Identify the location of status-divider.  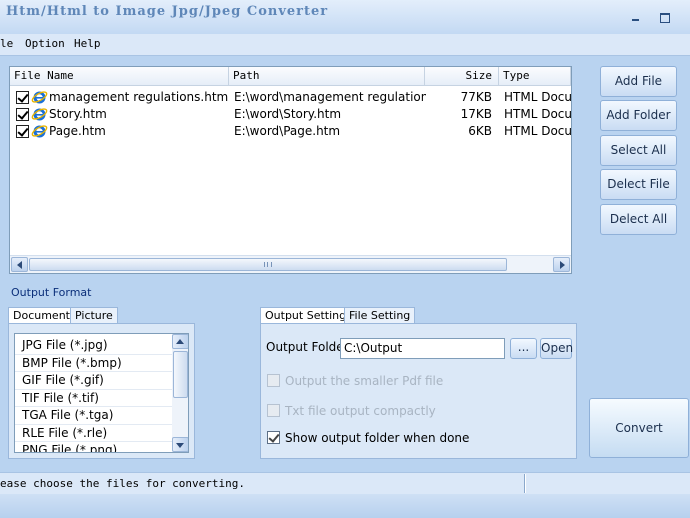
(525, 483).